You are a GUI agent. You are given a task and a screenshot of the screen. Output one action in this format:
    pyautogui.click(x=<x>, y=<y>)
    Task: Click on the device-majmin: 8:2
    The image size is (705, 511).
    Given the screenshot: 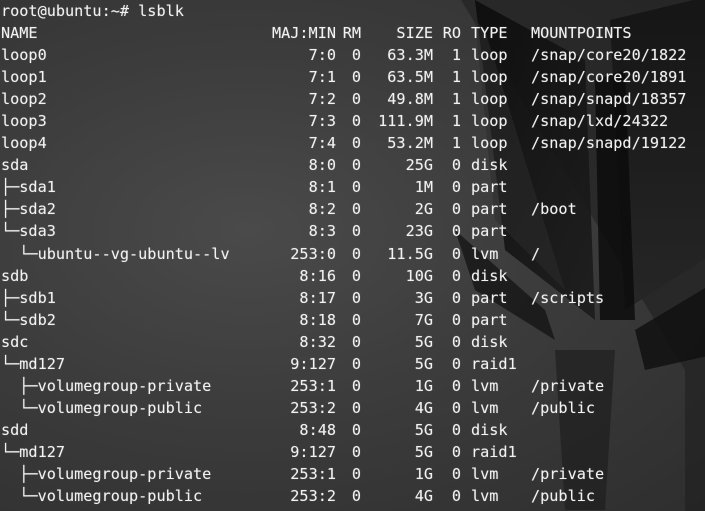 What is the action you would take?
    pyautogui.click(x=322, y=209)
    